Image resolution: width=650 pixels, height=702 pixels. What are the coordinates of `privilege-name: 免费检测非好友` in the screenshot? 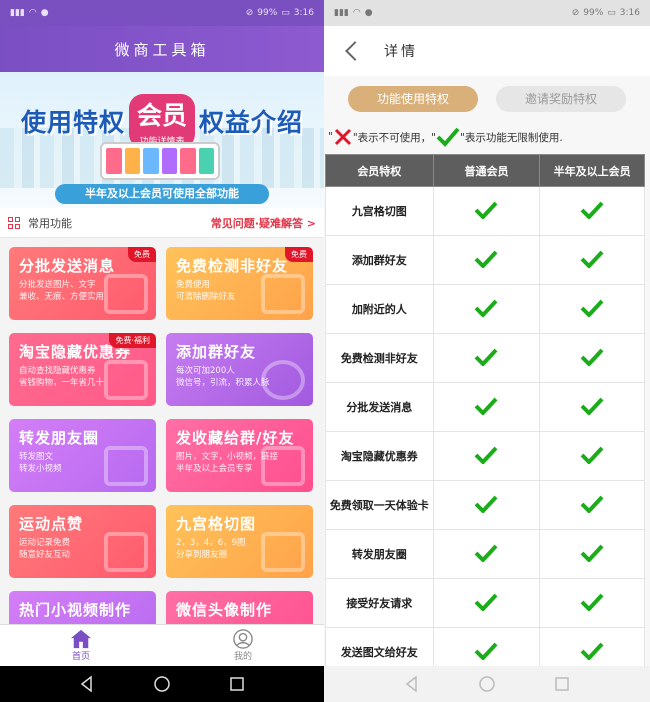 It's located at (379, 358).